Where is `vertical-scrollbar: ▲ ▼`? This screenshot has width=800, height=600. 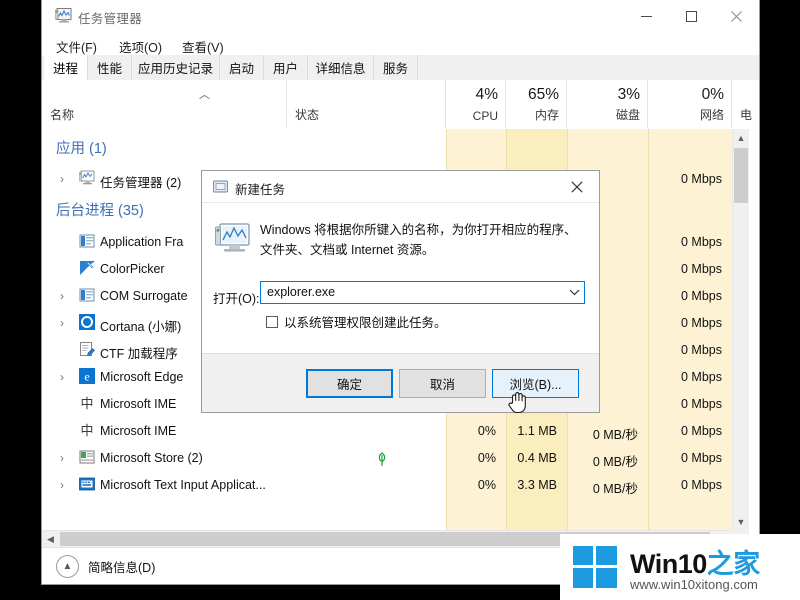
vertical-scrollbar: ▲ ▼ is located at coordinates (740, 329).